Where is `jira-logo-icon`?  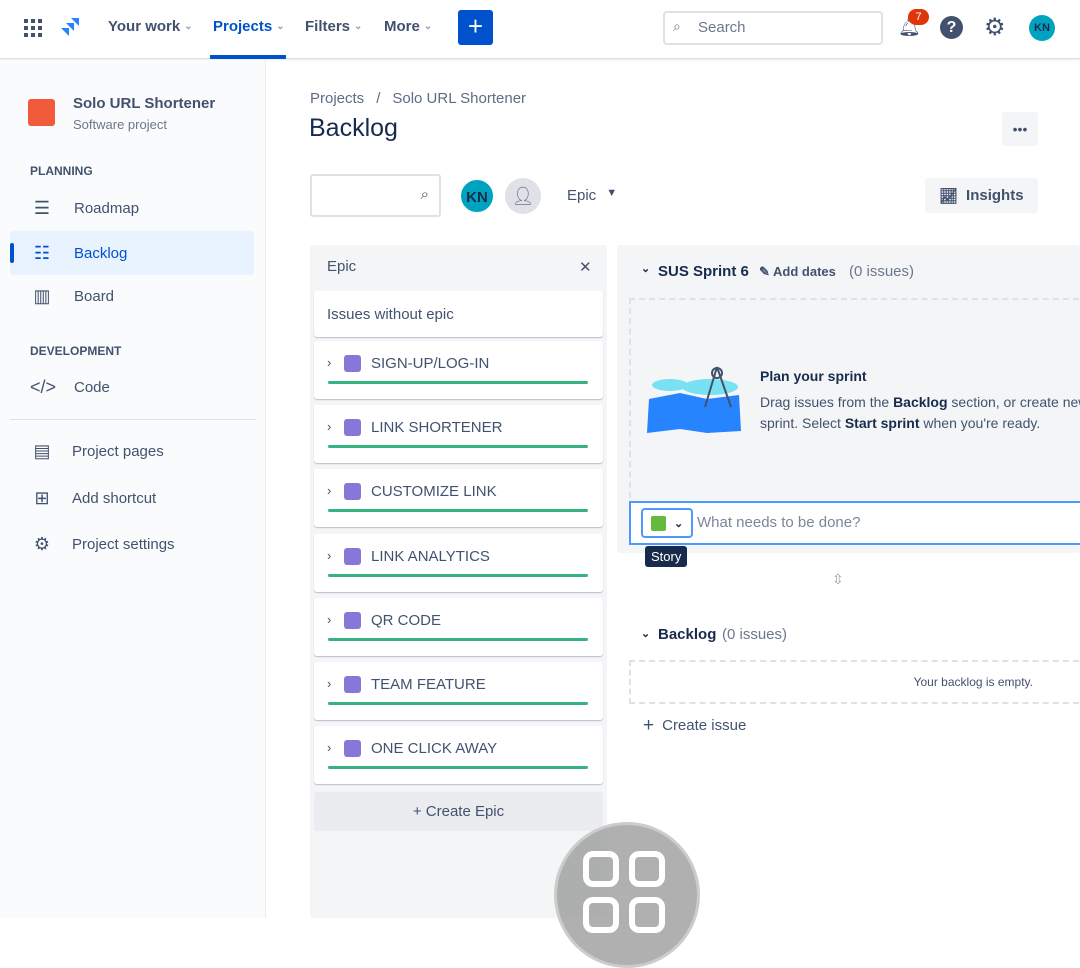 jira-logo-icon is located at coordinates (70, 28).